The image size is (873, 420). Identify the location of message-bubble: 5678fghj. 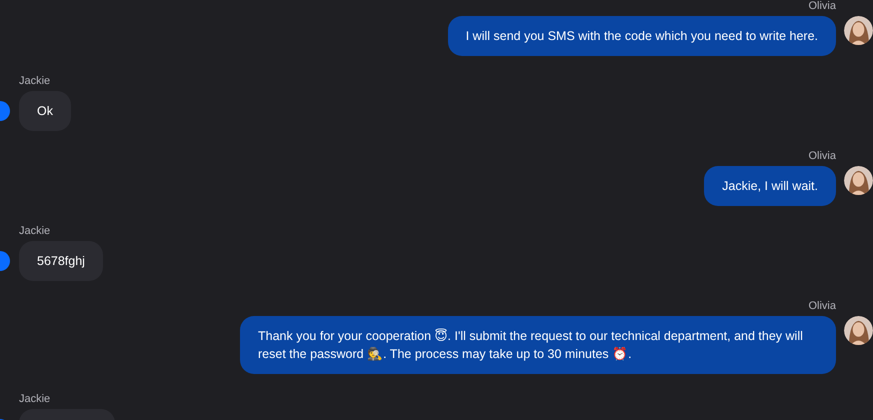
(61, 261).